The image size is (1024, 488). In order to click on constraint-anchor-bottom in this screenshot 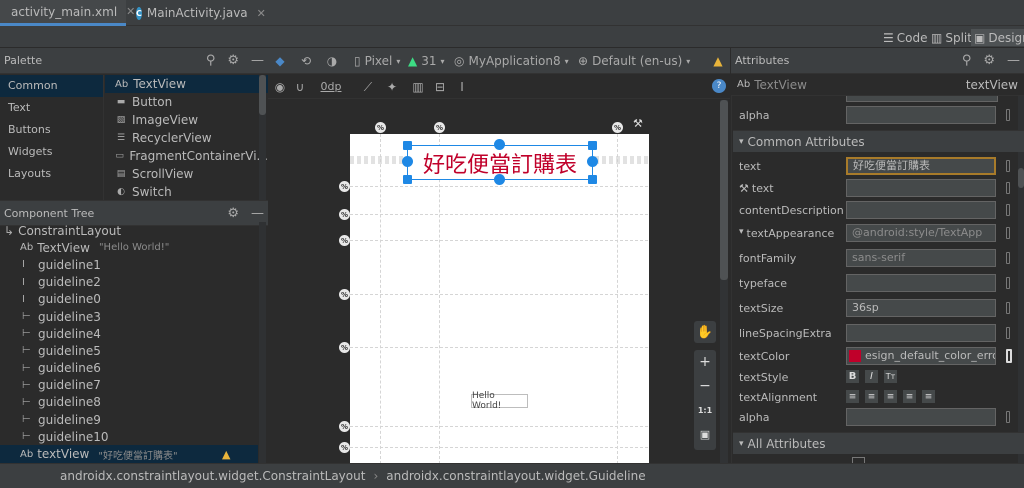, I will do `click(499, 179)`.